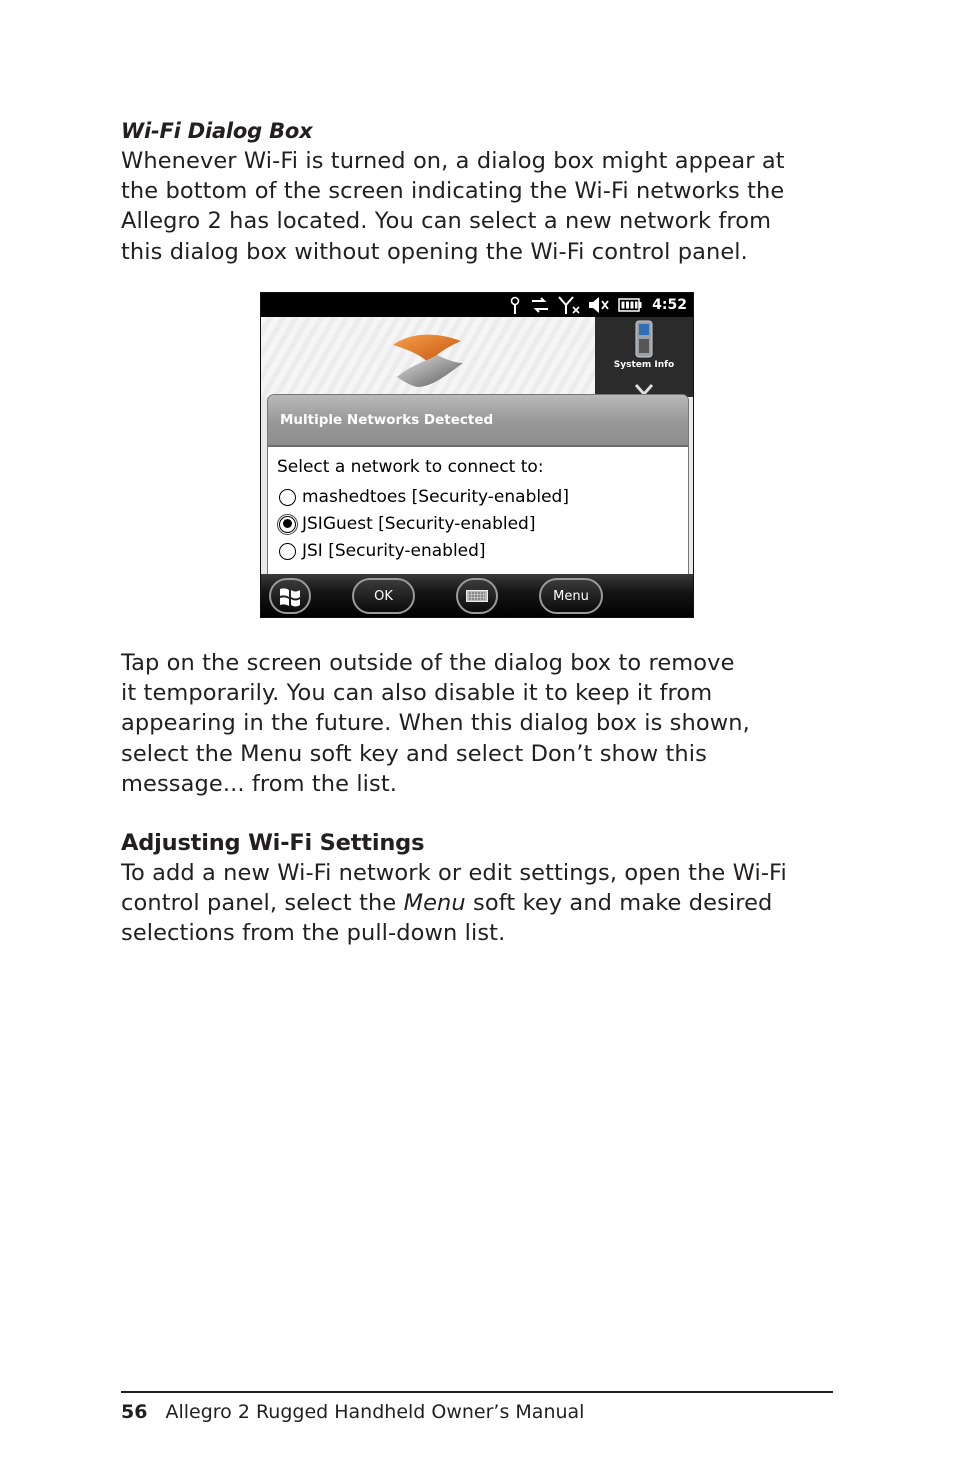 The width and height of the screenshot is (954, 1475). I want to click on network-option-jsi: JSI [Security-enabled], so click(382, 551).